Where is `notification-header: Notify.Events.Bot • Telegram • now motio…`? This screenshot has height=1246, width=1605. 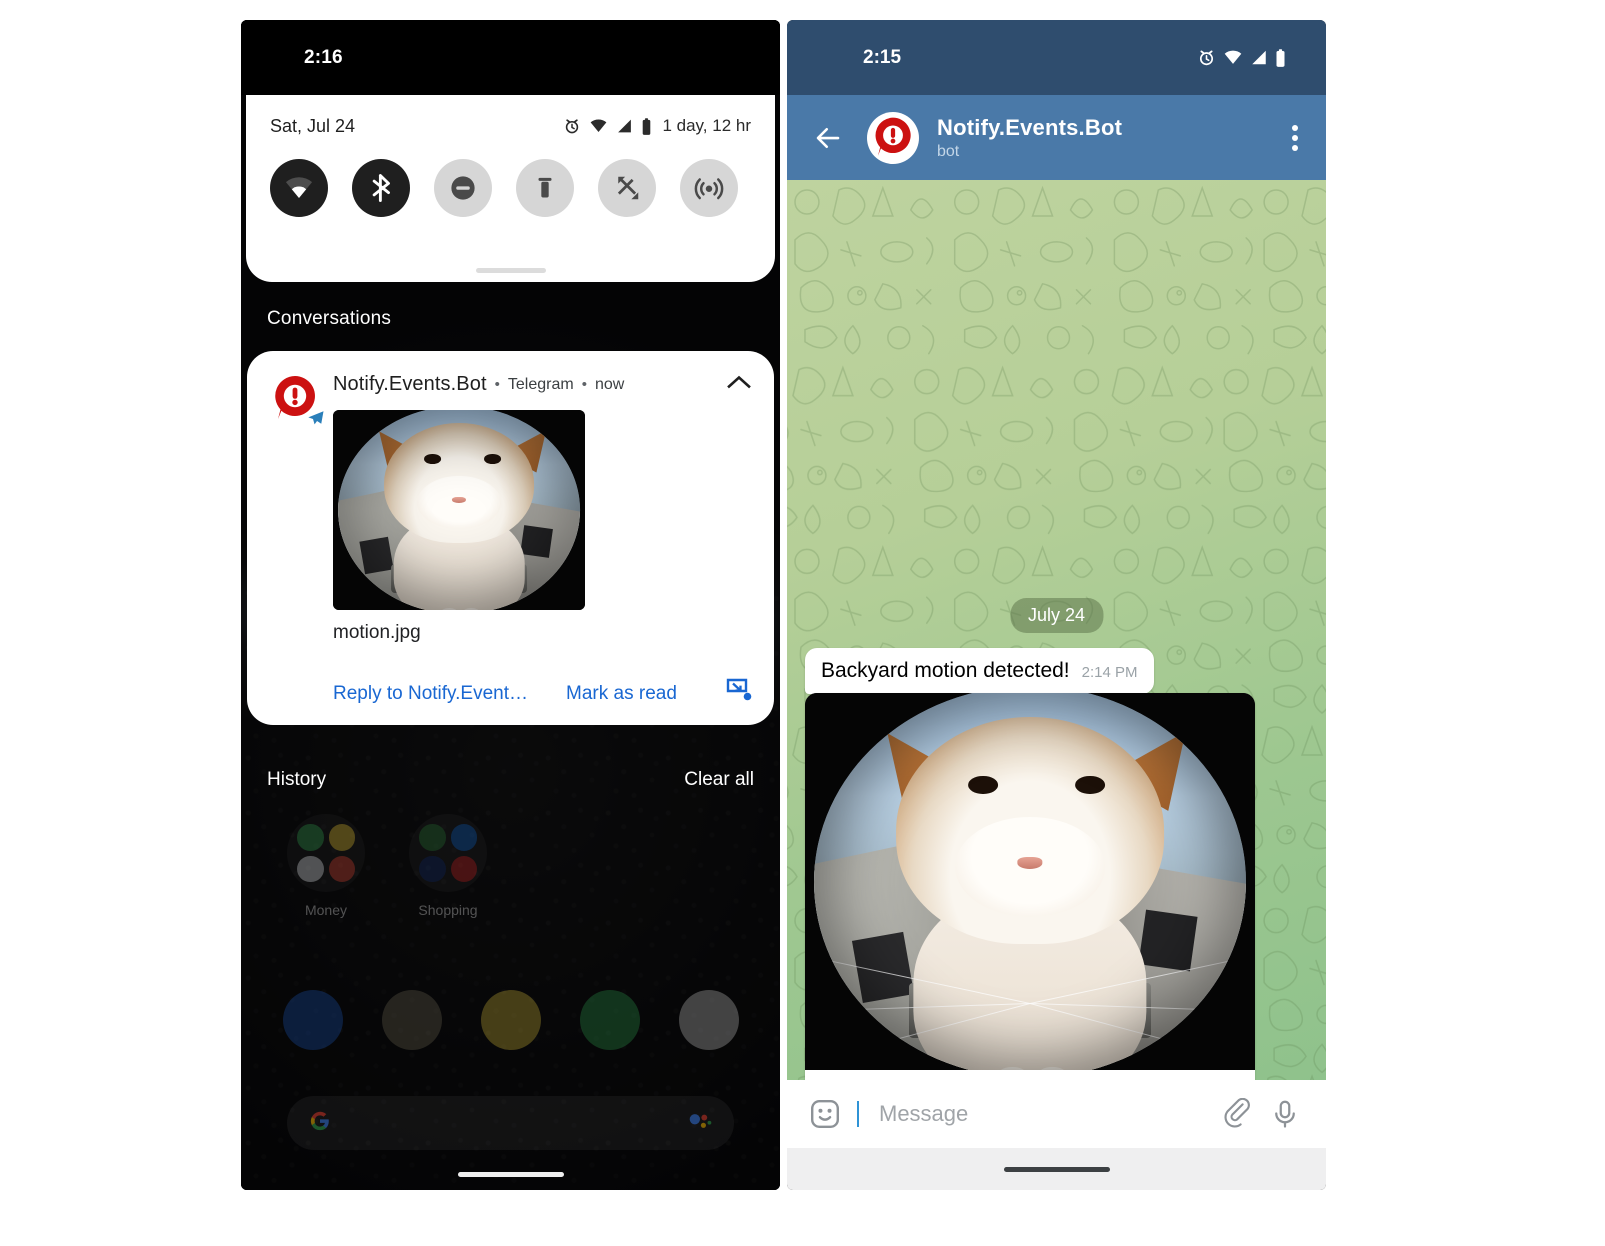 notification-header: Notify.Events.Bot • Telegram • now motio… is located at coordinates (510, 541).